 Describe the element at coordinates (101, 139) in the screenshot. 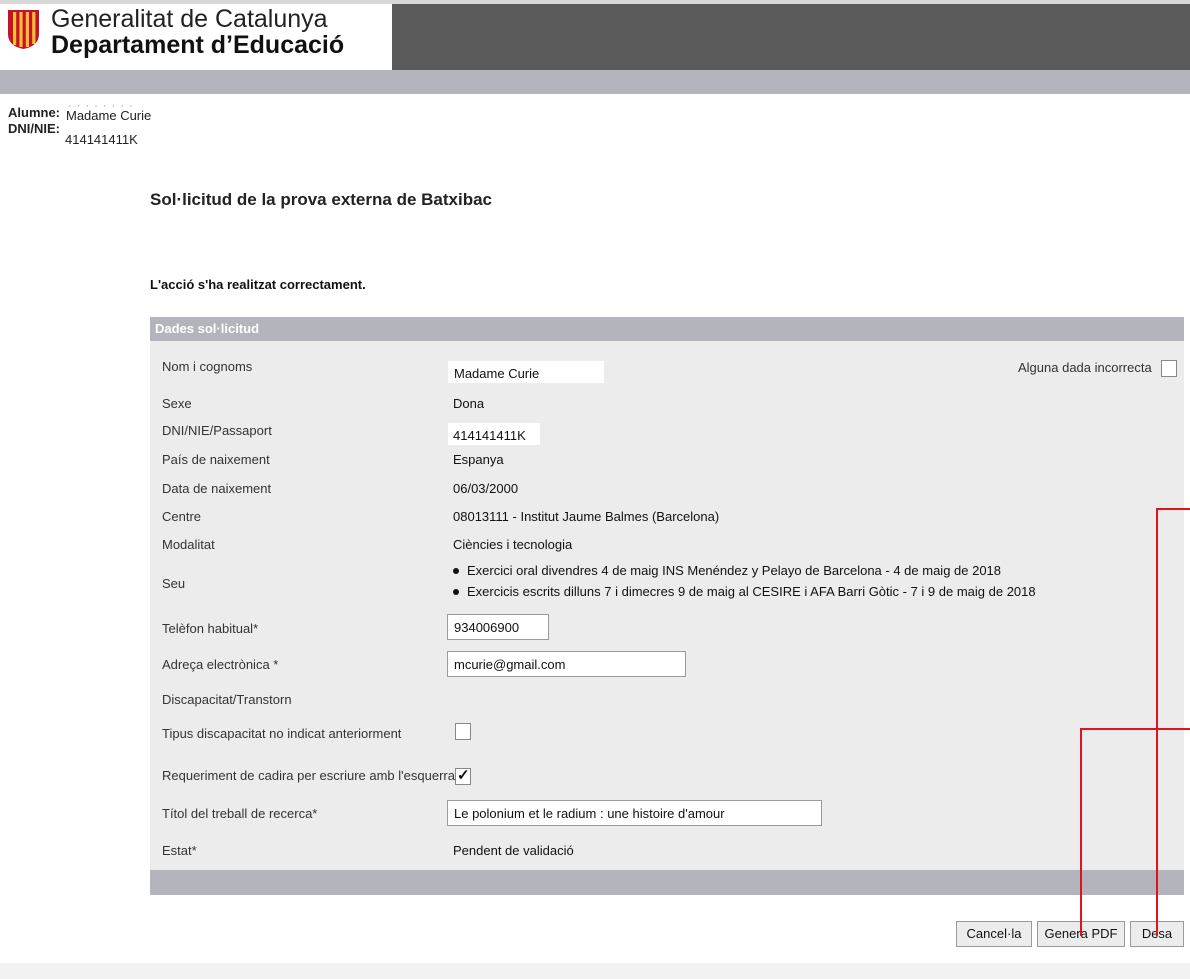

I see `student-dni: 414141411K` at that location.